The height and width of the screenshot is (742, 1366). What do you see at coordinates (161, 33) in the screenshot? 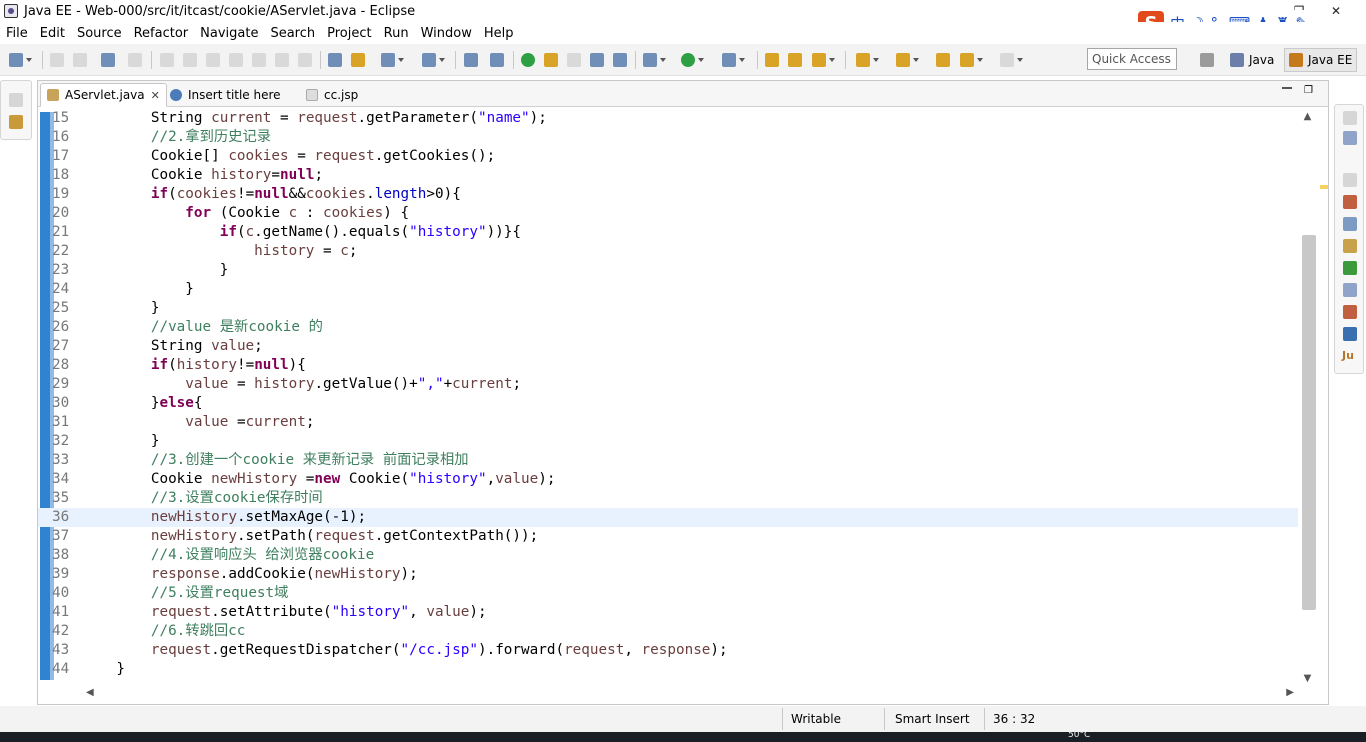
I see `menu-refactor: Refactor` at bounding box center [161, 33].